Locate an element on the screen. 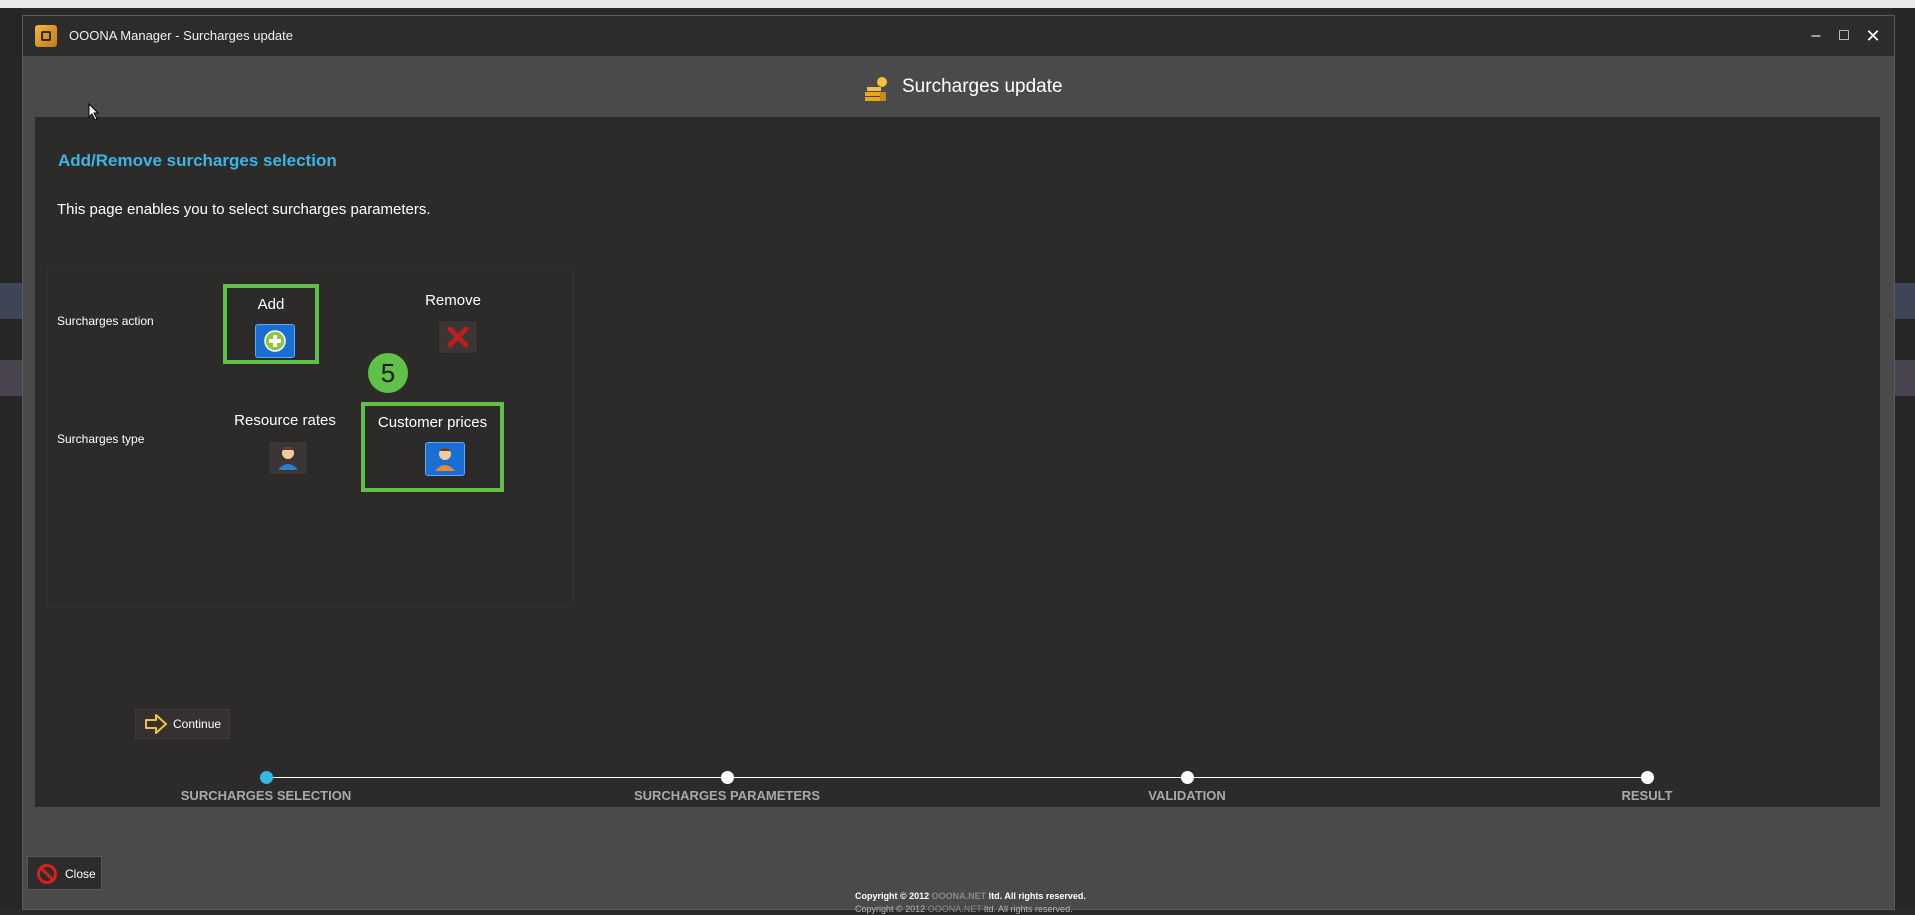 The width and height of the screenshot is (1915, 915). remove-button is located at coordinates (458, 337).